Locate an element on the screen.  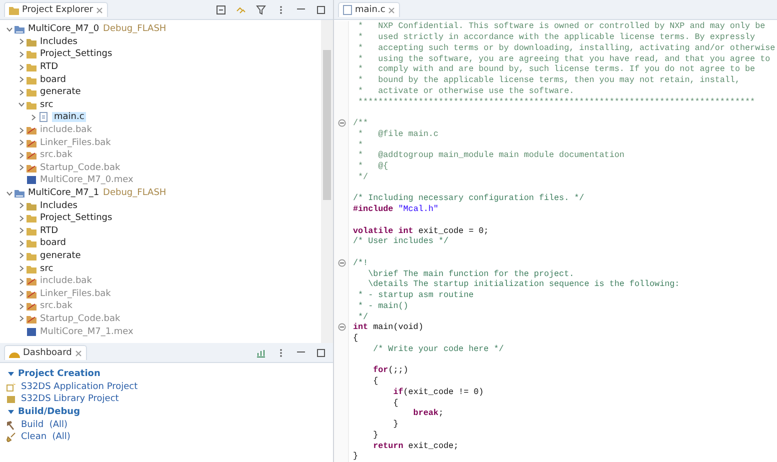
code-line: * - startup asm routine is located at coordinates (415, 295).